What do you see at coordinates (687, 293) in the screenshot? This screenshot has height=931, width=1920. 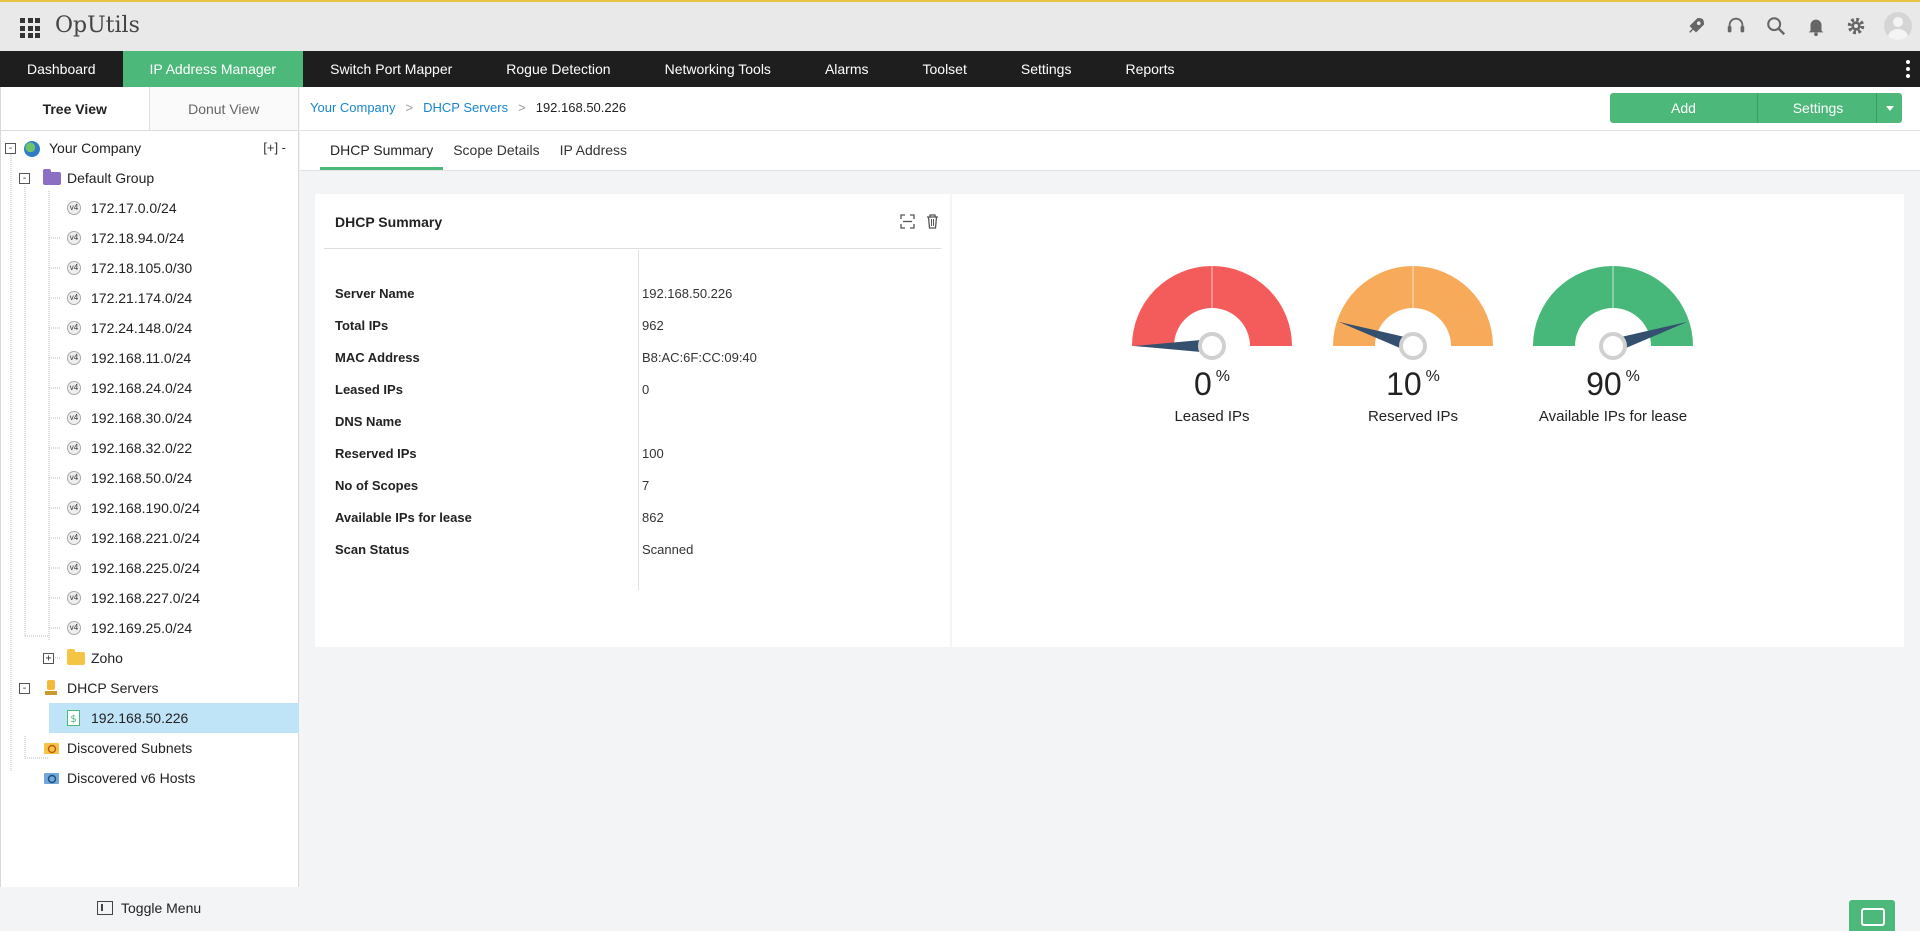 I see `summary-value: 192.168.50.226` at bounding box center [687, 293].